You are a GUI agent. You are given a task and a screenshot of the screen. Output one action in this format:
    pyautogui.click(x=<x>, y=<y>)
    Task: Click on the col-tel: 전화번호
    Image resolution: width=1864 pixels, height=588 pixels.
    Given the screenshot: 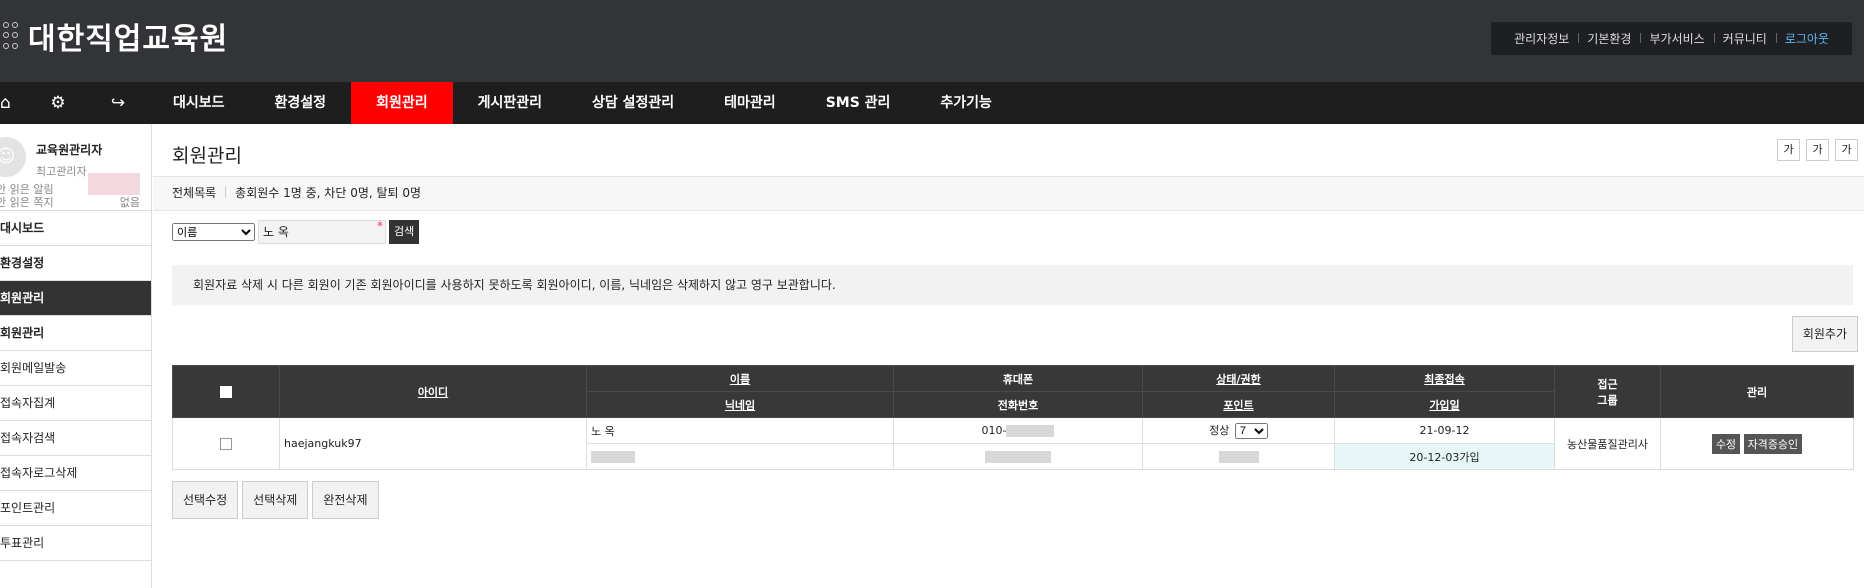 What is the action you would take?
    pyautogui.click(x=1018, y=404)
    